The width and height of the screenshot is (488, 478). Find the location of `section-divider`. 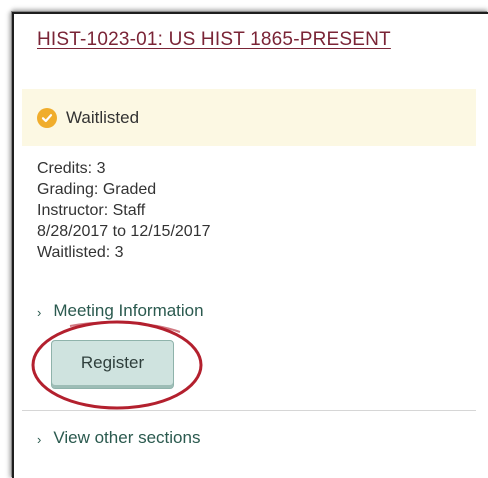

section-divider is located at coordinates (249, 410).